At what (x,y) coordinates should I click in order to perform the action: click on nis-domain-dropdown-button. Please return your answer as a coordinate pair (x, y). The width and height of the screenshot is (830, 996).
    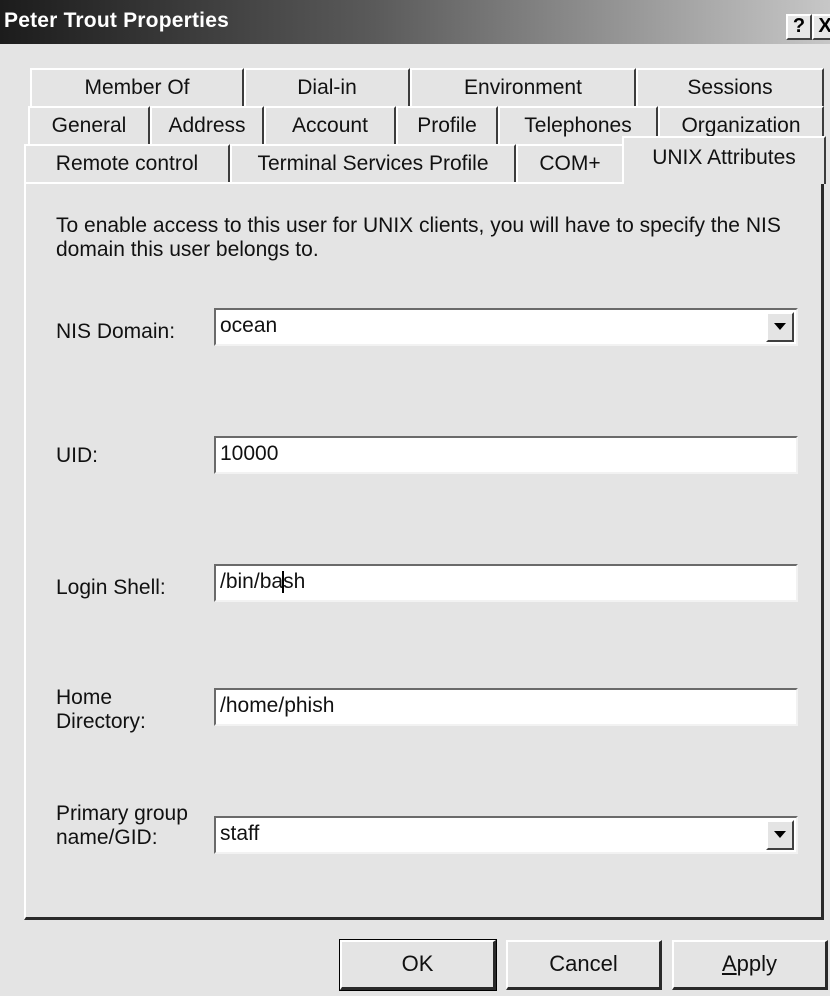
    Looking at the image, I should click on (780, 327).